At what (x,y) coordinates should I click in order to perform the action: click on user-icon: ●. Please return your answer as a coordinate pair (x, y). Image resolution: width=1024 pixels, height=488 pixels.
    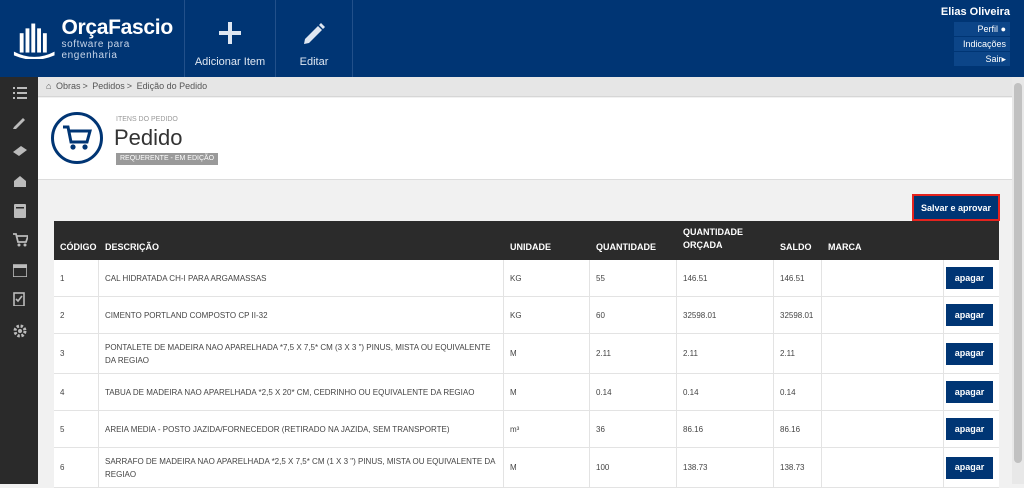
    Looking at the image, I should click on (1003, 29).